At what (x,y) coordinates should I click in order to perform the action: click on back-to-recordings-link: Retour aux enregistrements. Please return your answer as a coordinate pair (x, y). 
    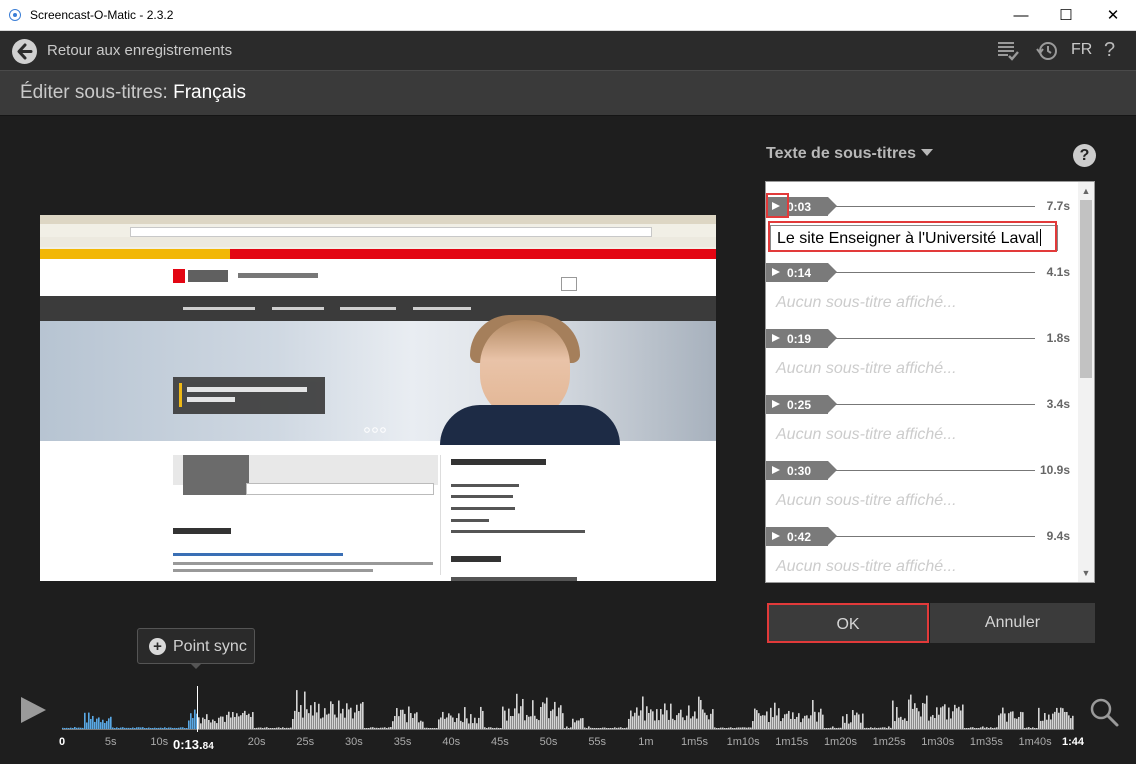
    Looking at the image, I should click on (139, 50).